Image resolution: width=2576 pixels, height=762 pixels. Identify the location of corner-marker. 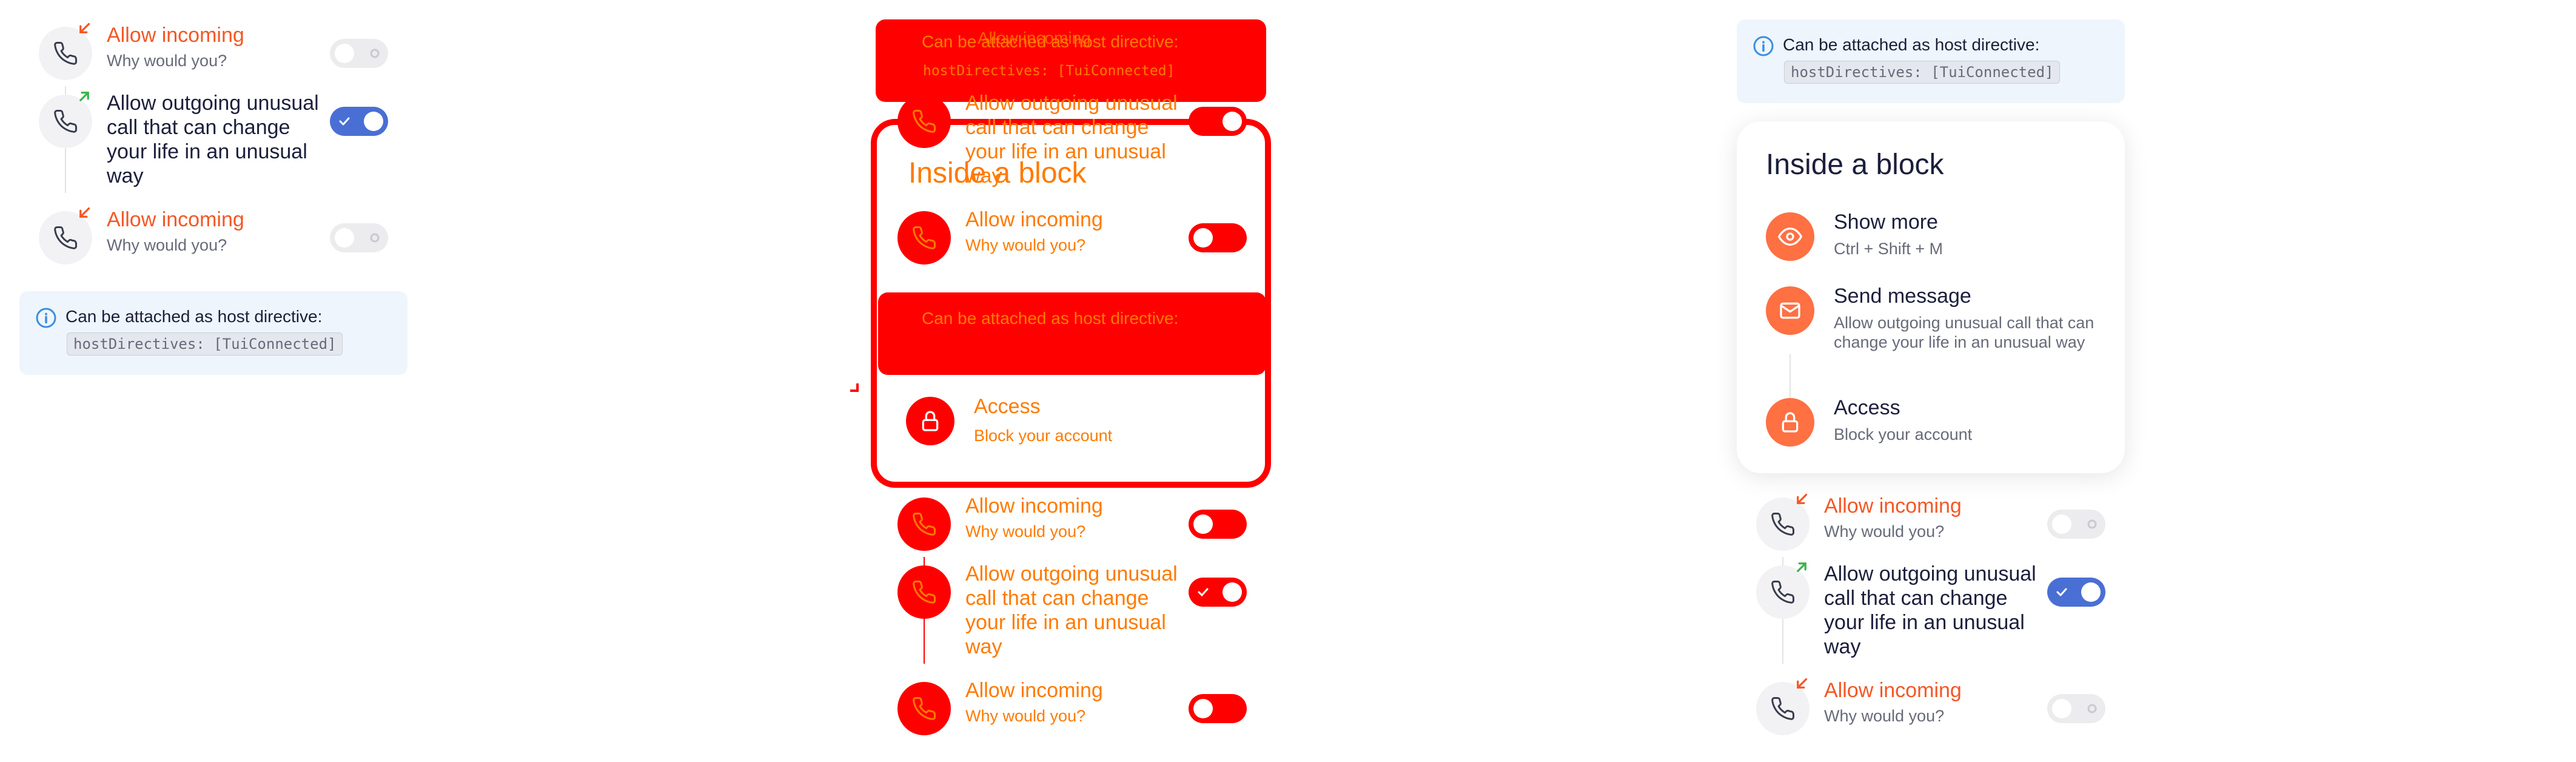
(854, 388).